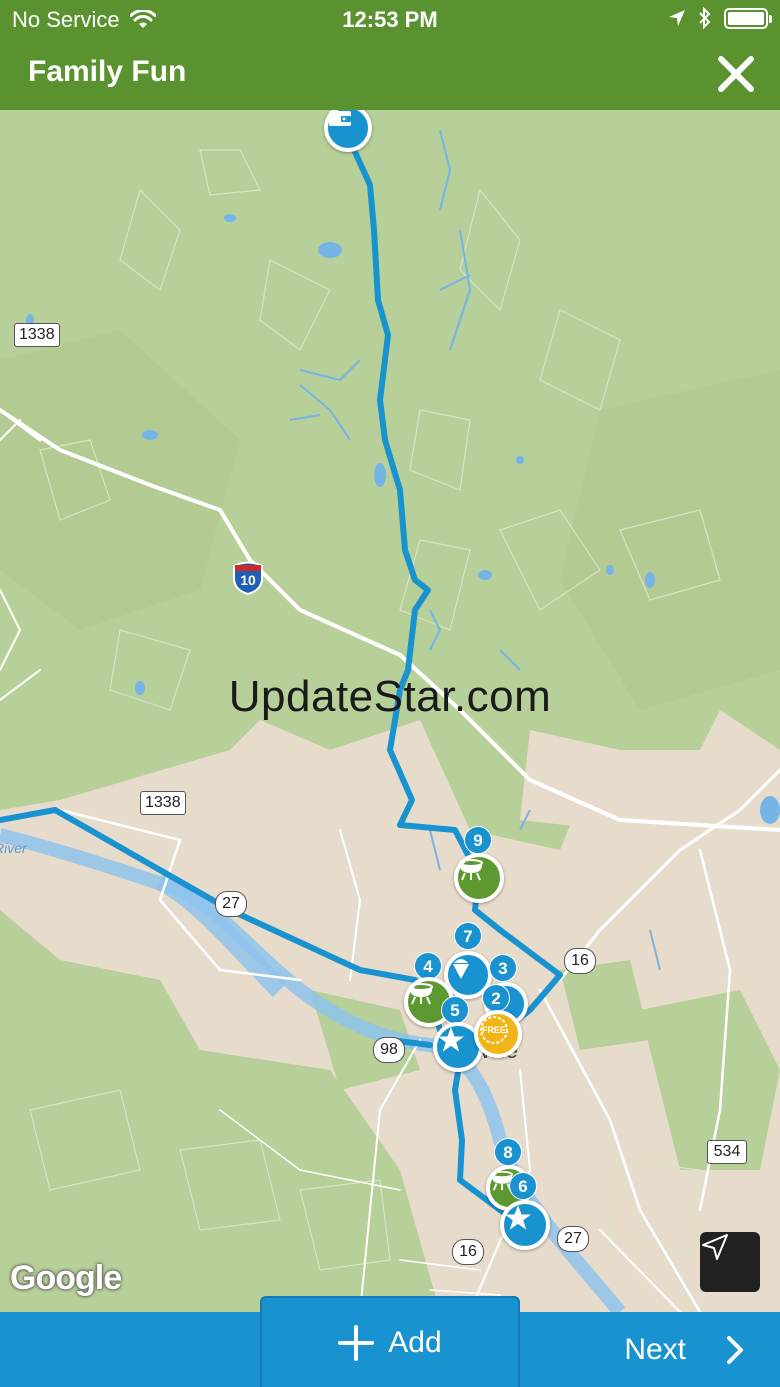  I want to click on page-title: Family Fun, so click(107, 71).